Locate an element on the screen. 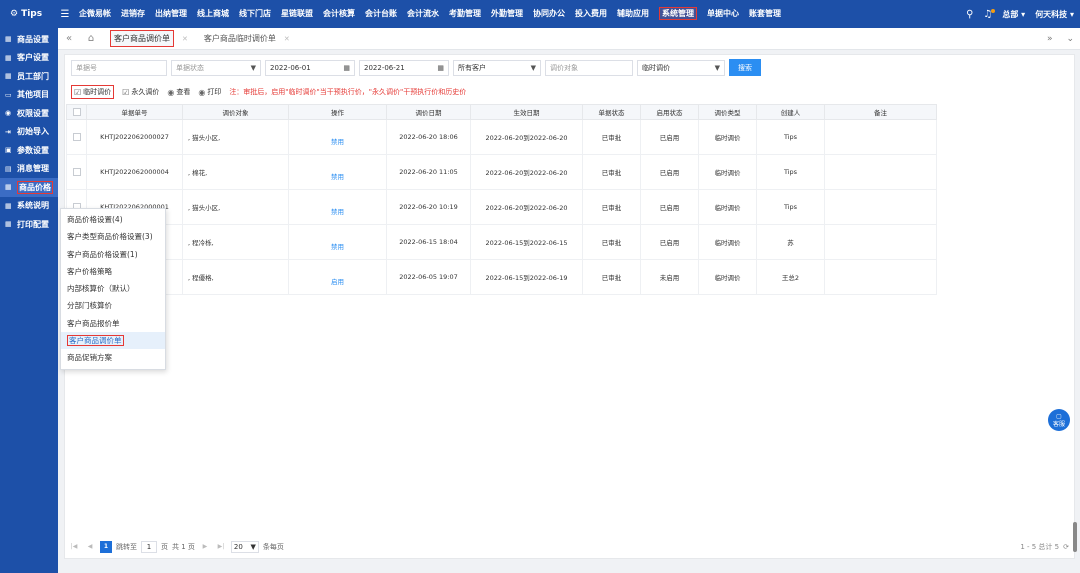  nav-item: 线上商城 is located at coordinates (213, 14).